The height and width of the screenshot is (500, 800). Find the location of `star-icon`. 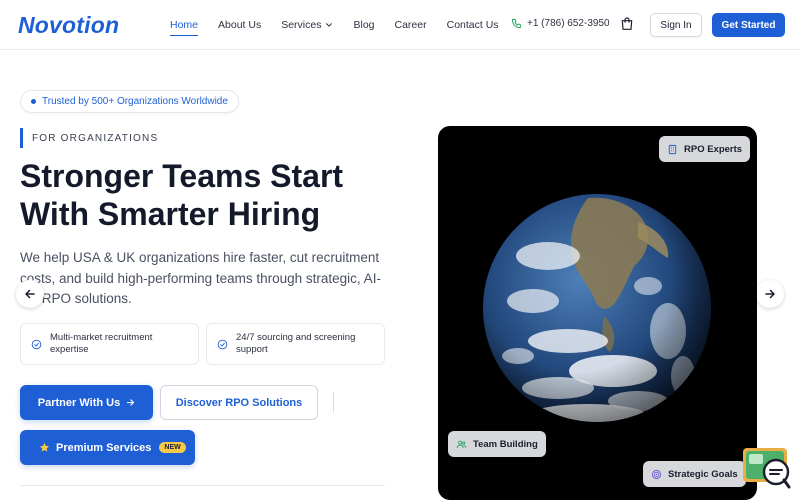

star-icon is located at coordinates (44, 447).